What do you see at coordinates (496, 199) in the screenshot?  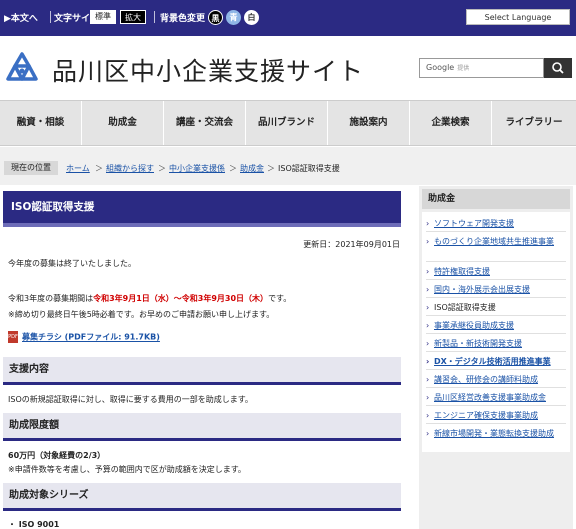 I see `sidebar-heading: 助成金` at bounding box center [496, 199].